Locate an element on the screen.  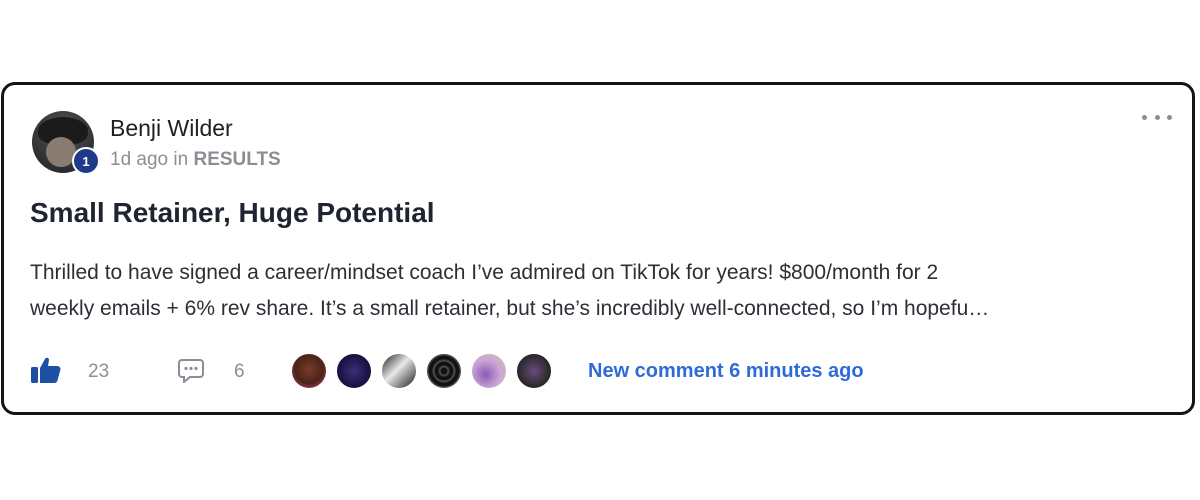
comment-count: 6 is located at coordinates (239, 371).